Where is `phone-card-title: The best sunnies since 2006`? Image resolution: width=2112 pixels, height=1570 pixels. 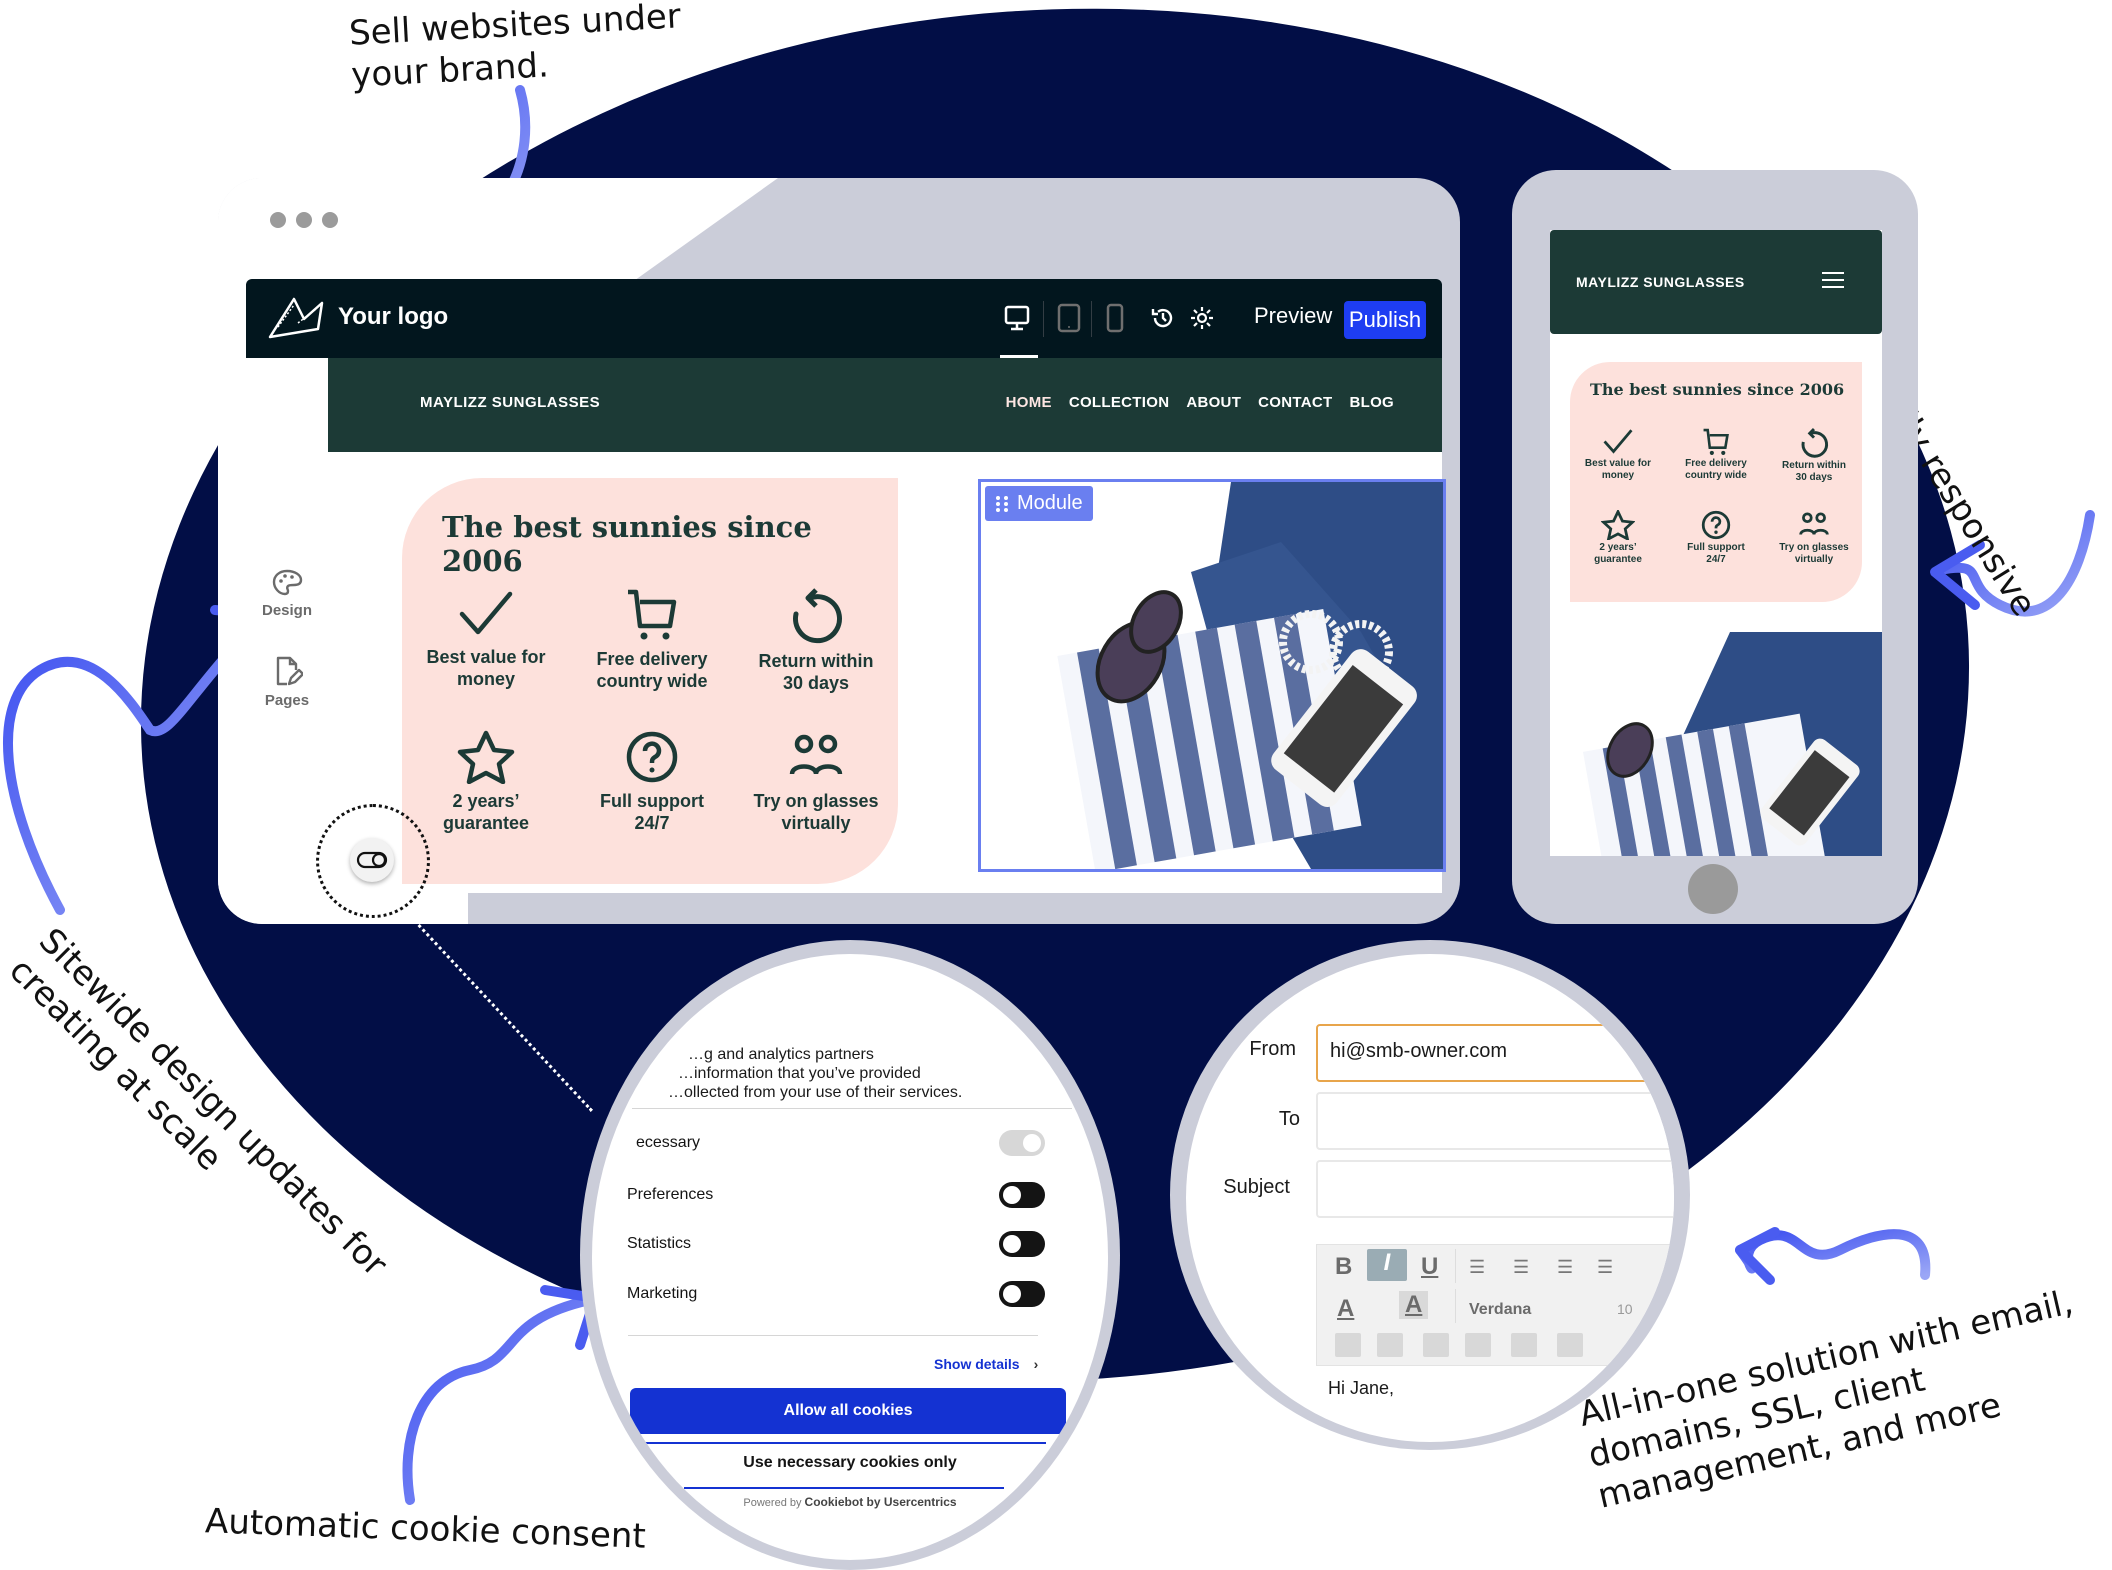
phone-card-title: The best sunnies since 2006 is located at coordinates (1717, 389).